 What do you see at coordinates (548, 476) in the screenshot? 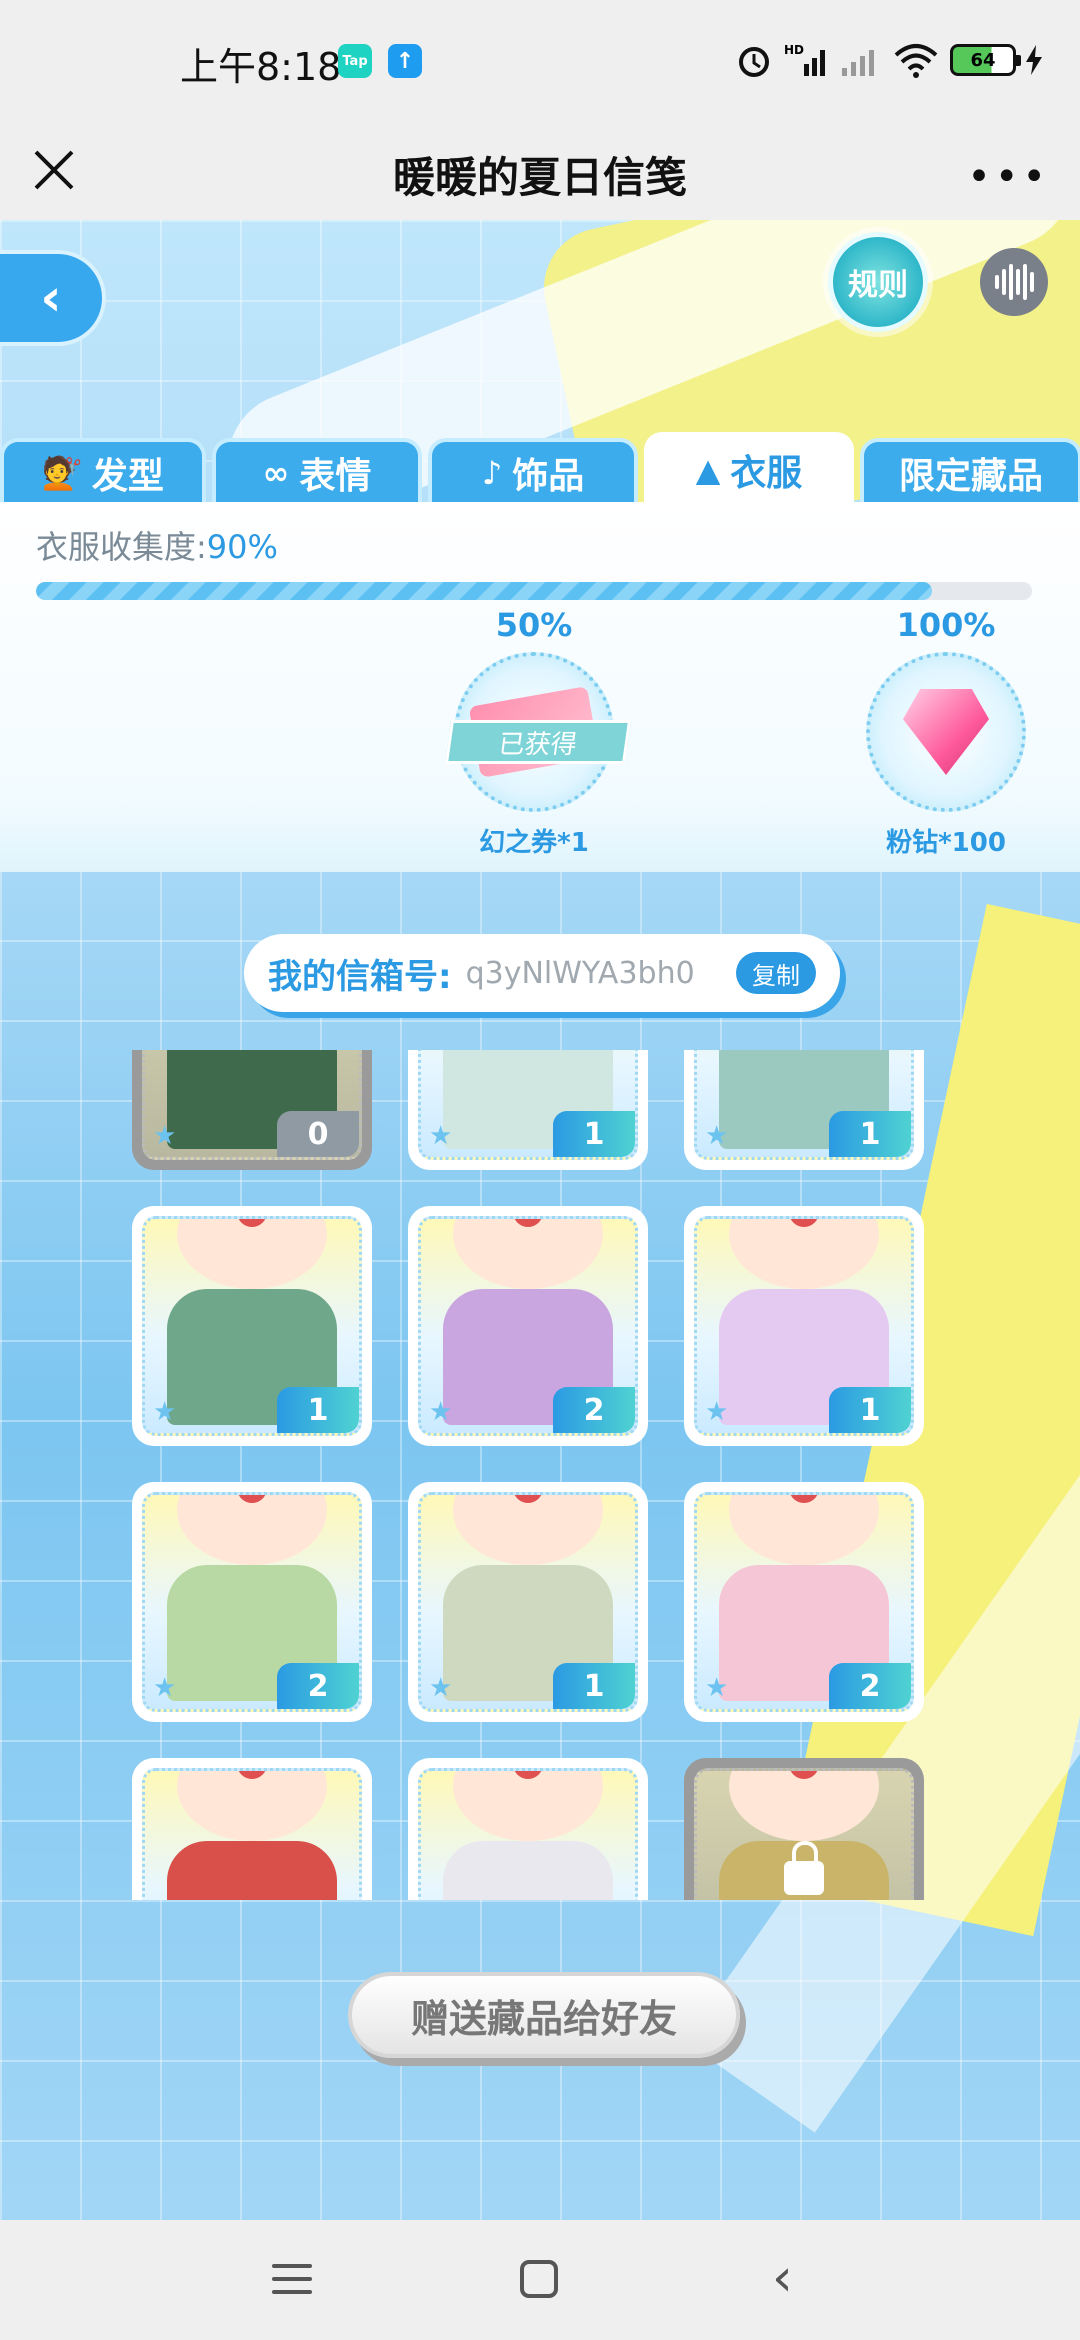
I see `tab-label: 饰品` at bounding box center [548, 476].